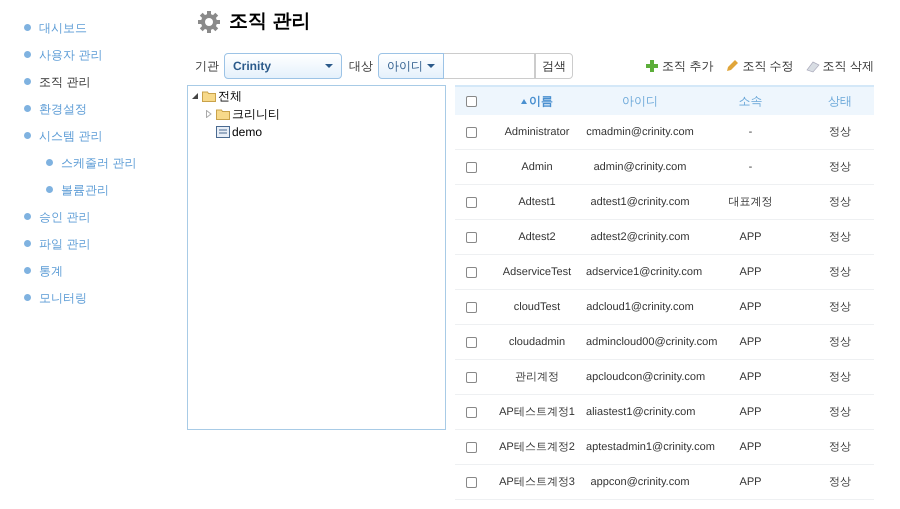 The width and height of the screenshot is (900, 509). I want to click on org-label: 기관, so click(207, 66).